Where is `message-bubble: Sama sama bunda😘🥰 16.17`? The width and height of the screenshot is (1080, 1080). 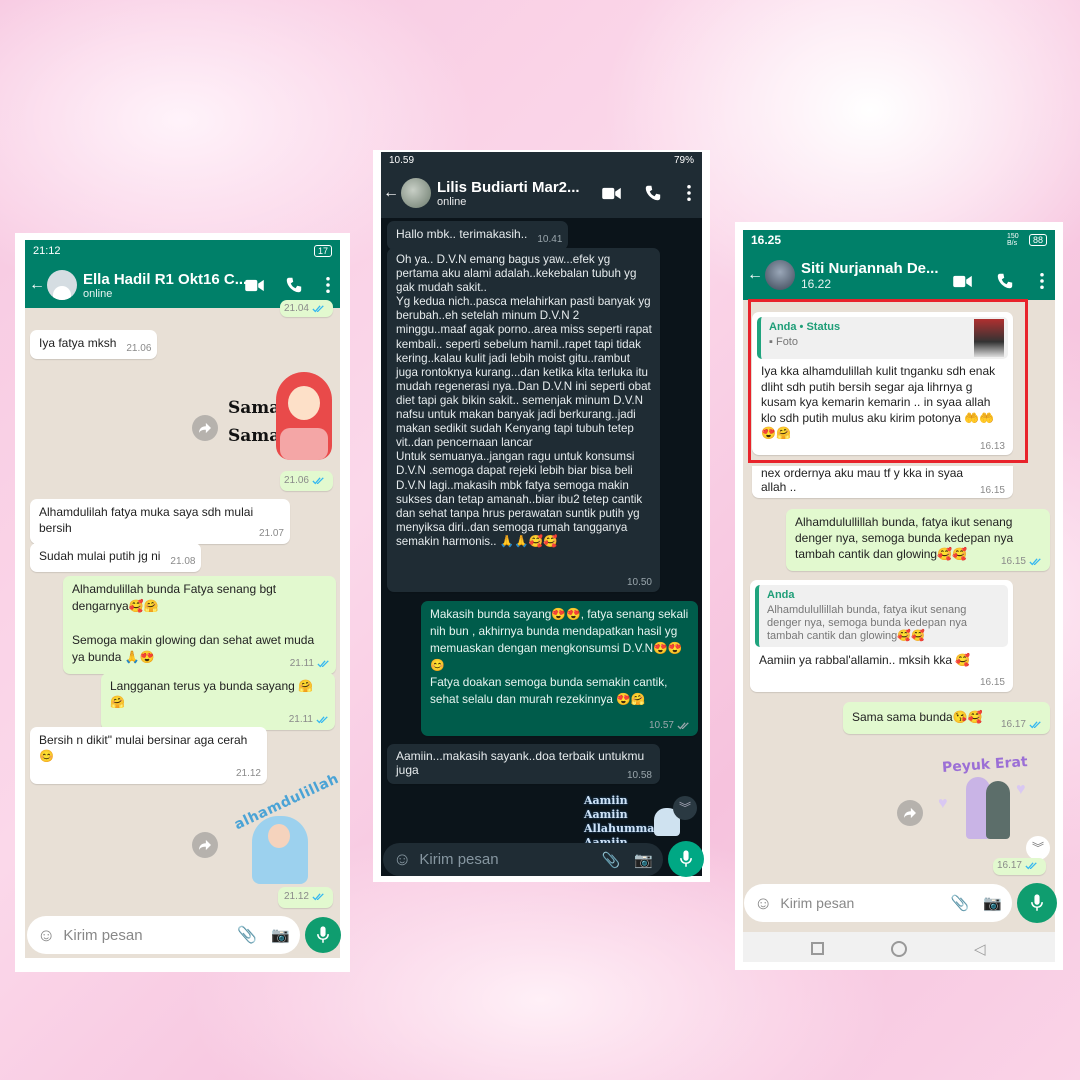 message-bubble: Sama sama bunda😘🥰 16.17 is located at coordinates (946, 718).